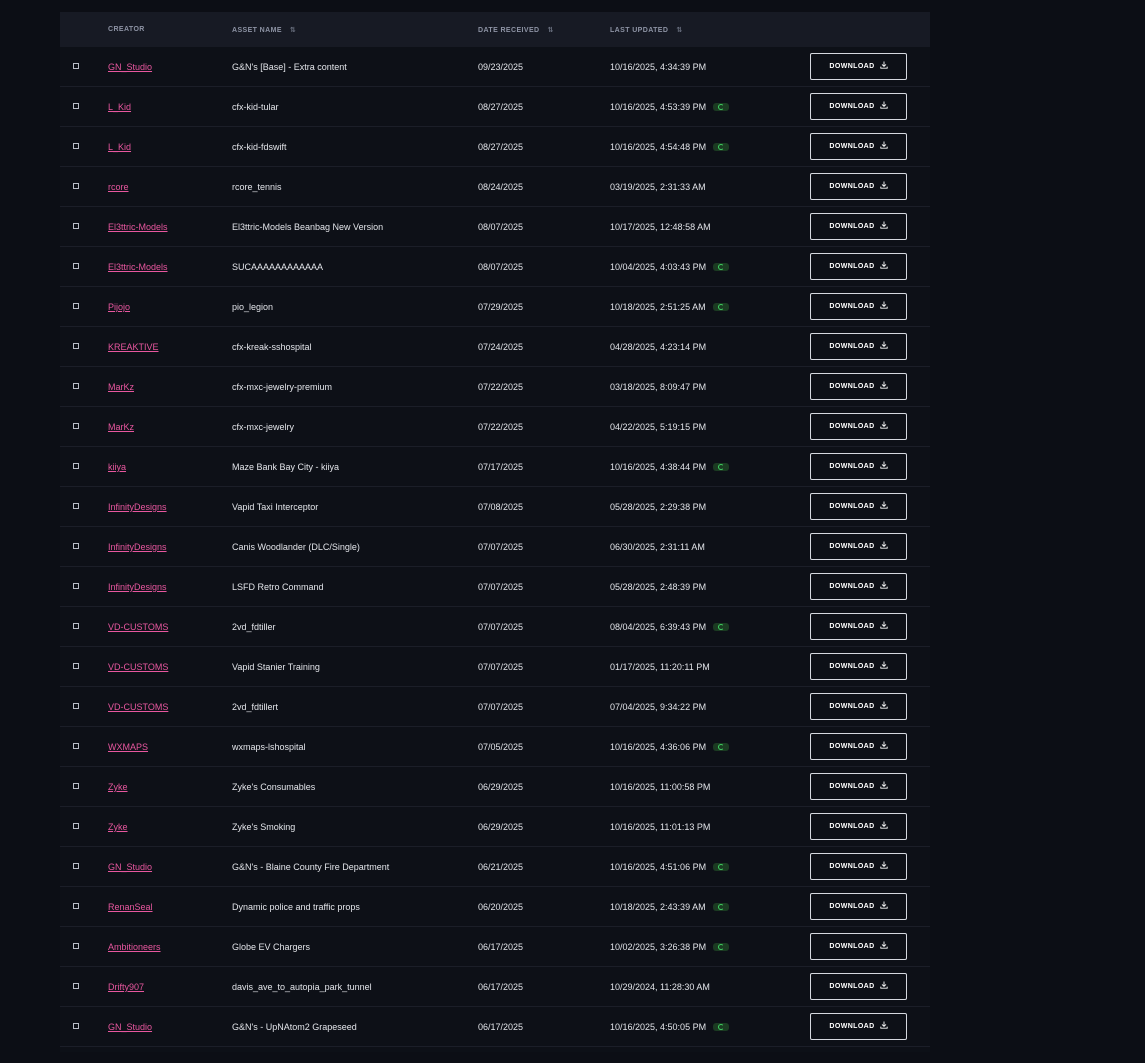 This screenshot has width=1145, height=1063. I want to click on creator-link: Pijojo, so click(119, 307).